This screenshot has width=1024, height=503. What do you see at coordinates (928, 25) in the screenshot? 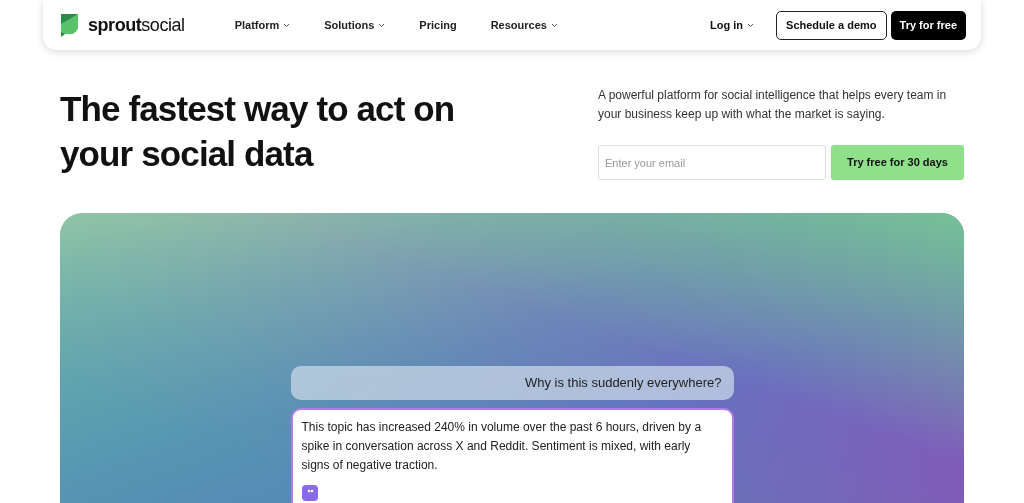
I see `try-free-button: Try for free` at bounding box center [928, 25].